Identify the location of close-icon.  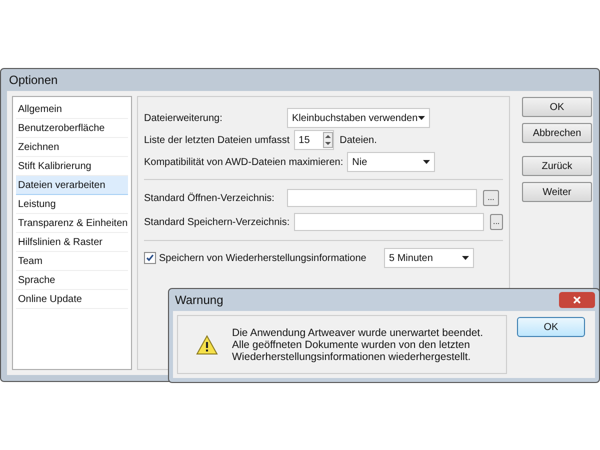
(577, 300).